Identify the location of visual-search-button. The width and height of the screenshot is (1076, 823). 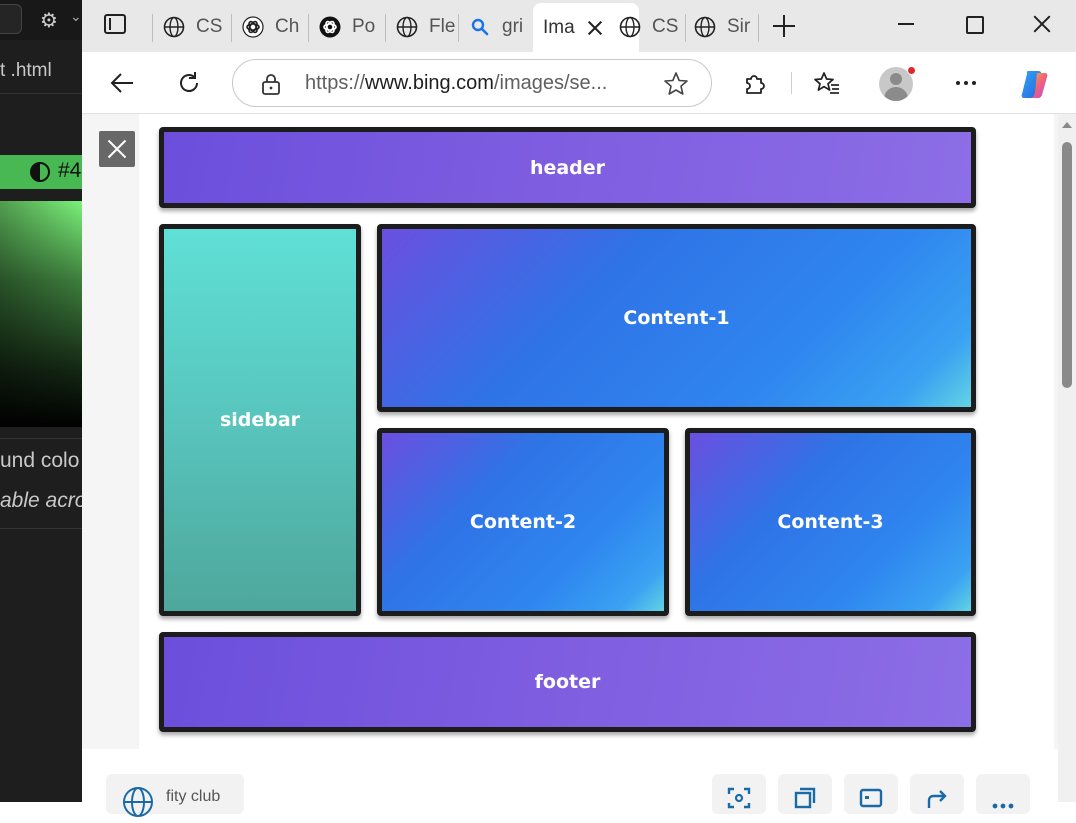
(739, 794).